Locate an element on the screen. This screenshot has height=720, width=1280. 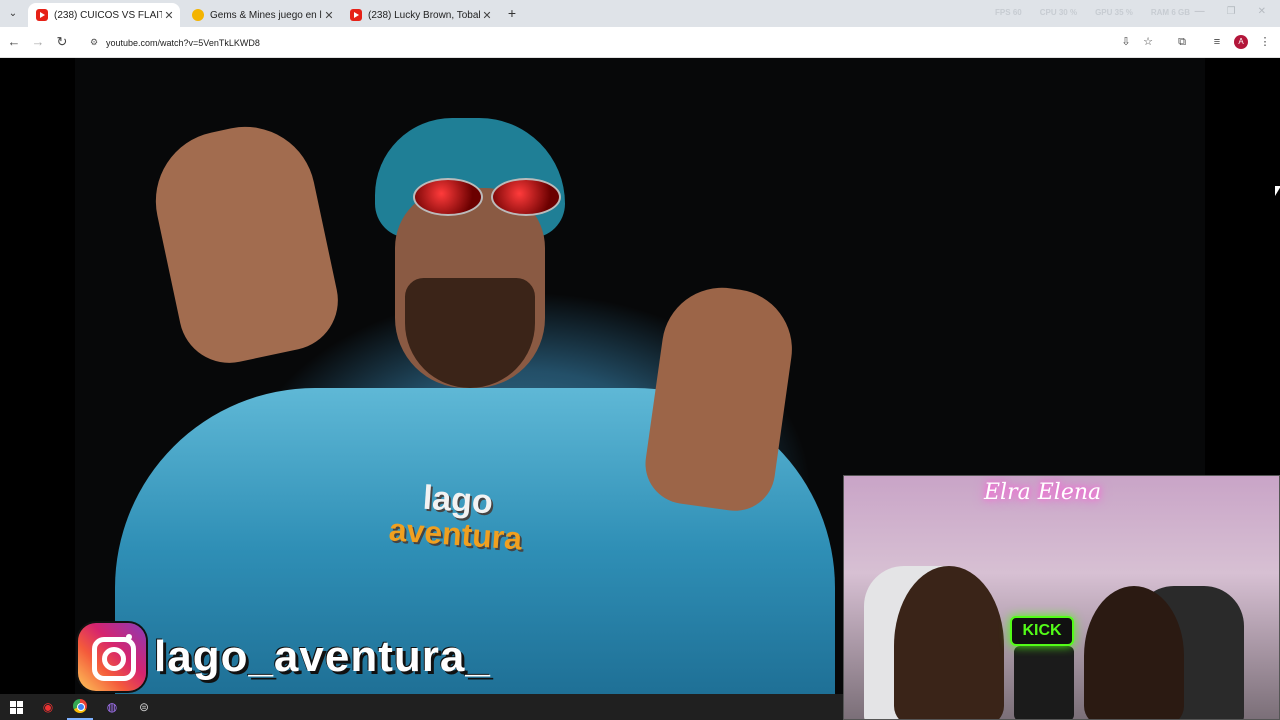
shirt-logo: lago aventura is located at coordinates (455, 517).